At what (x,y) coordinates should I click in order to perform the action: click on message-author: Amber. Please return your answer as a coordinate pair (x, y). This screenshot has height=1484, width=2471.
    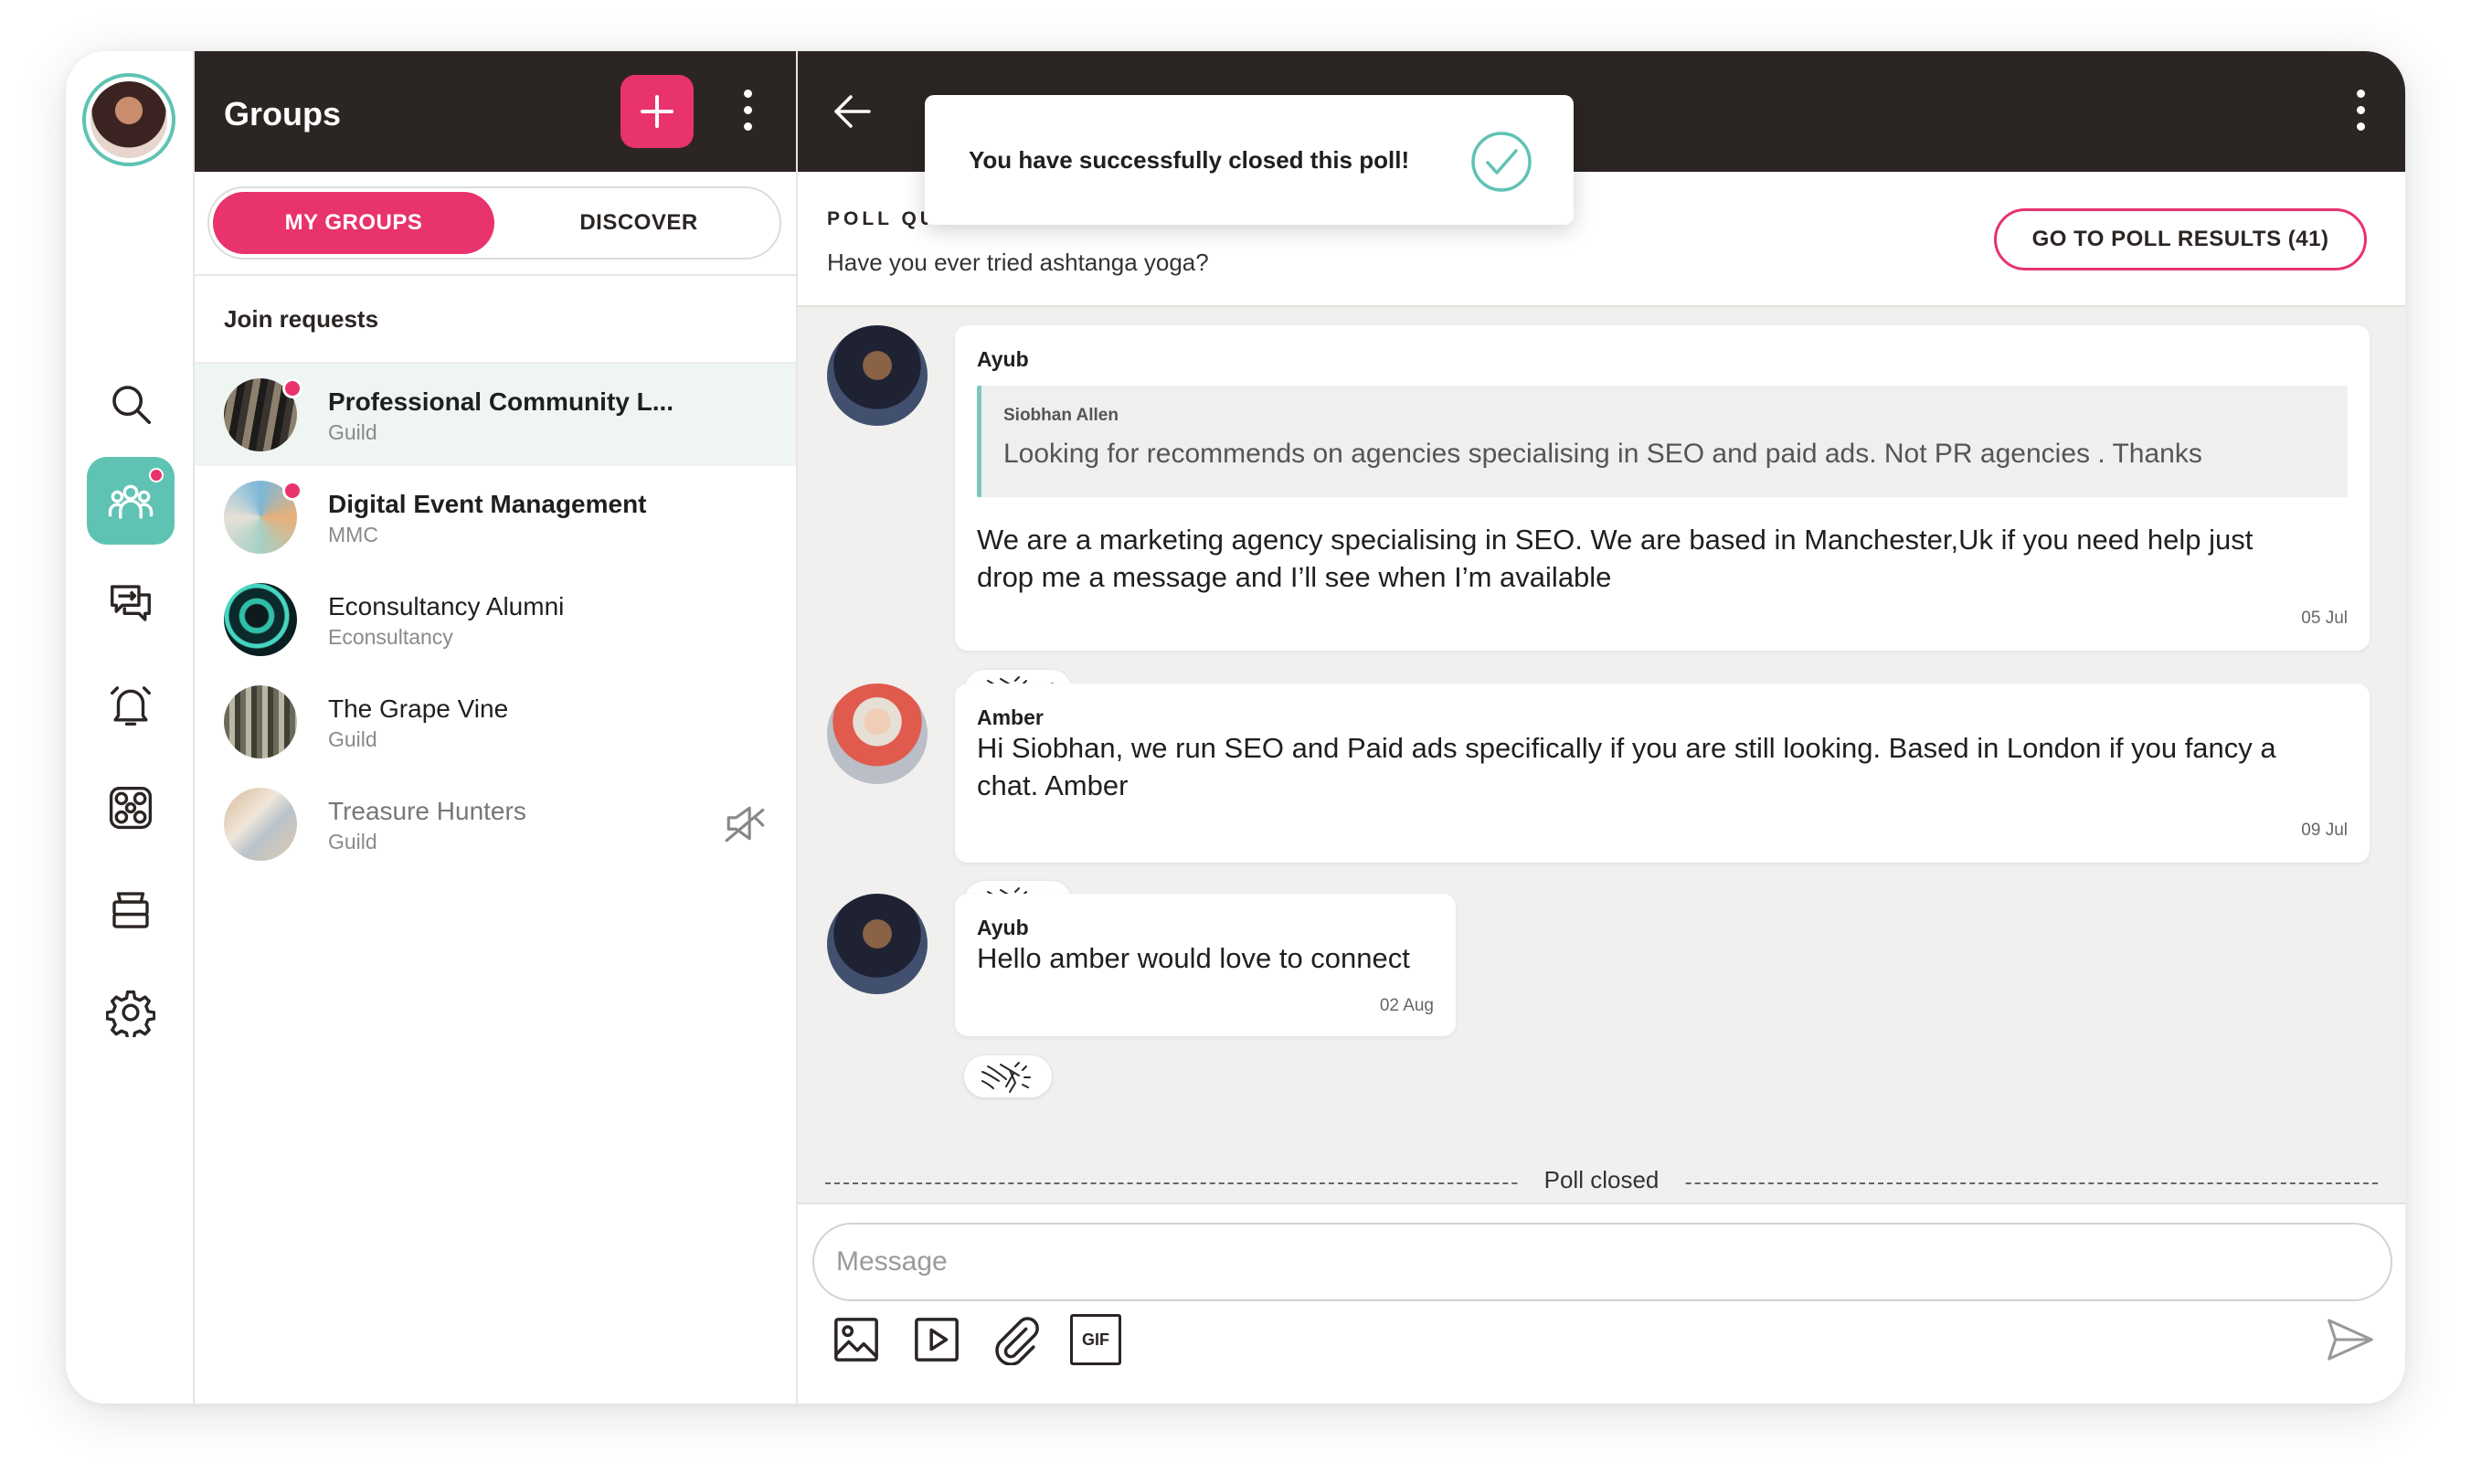
    Looking at the image, I should click on (1010, 717).